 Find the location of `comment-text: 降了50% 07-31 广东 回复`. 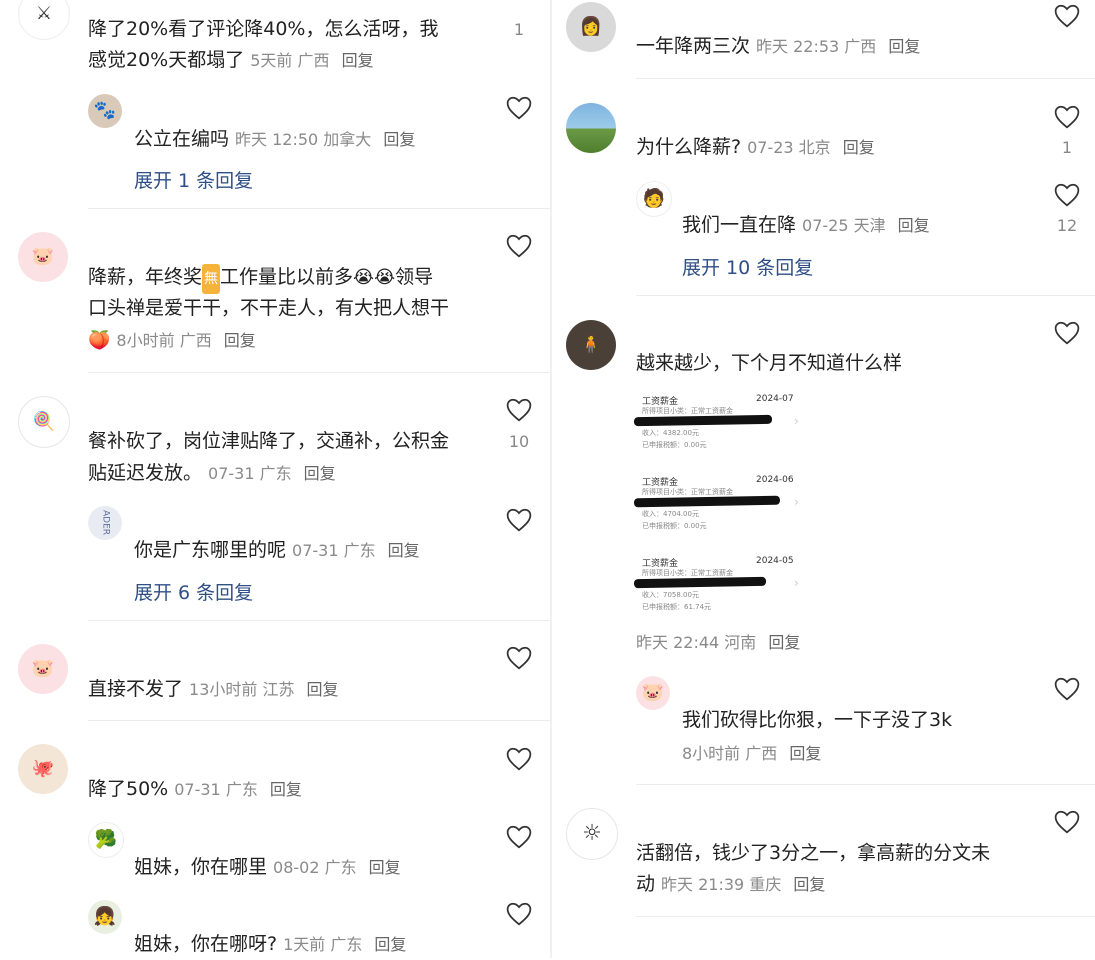

comment-text: 降了50% 07-31 广东 回复 is located at coordinates (195, 789).